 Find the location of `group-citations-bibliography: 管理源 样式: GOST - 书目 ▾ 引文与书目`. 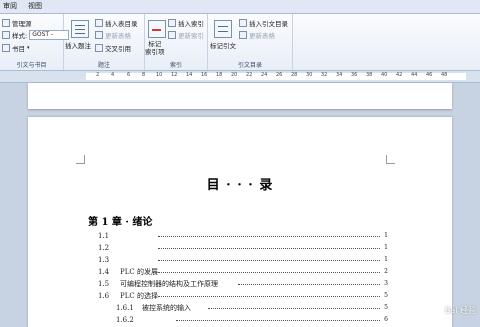

group-citations-bibliography: 管理源 样式: GOST - 书目 ▾ 引文与书目 is located at coordinates (35, 42).